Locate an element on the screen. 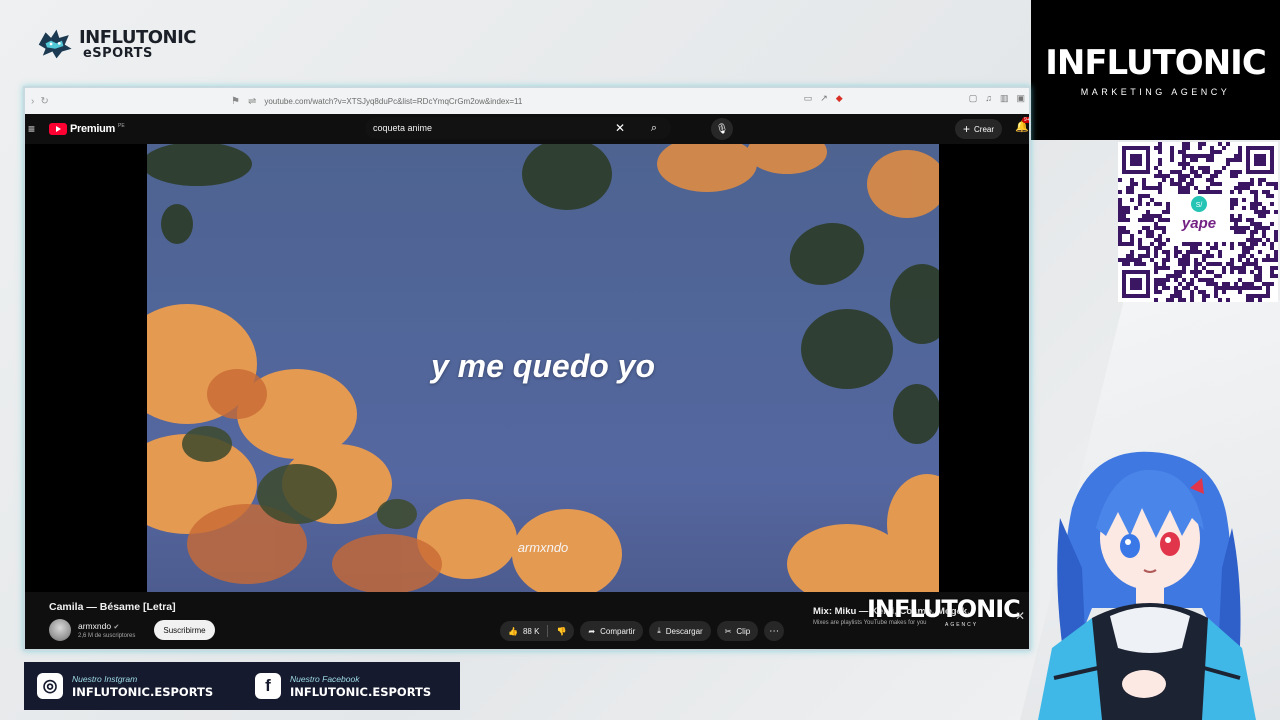 This screenshot has height=720, width=1280. like-icon: 👍 is located at coordinates (513, 631).